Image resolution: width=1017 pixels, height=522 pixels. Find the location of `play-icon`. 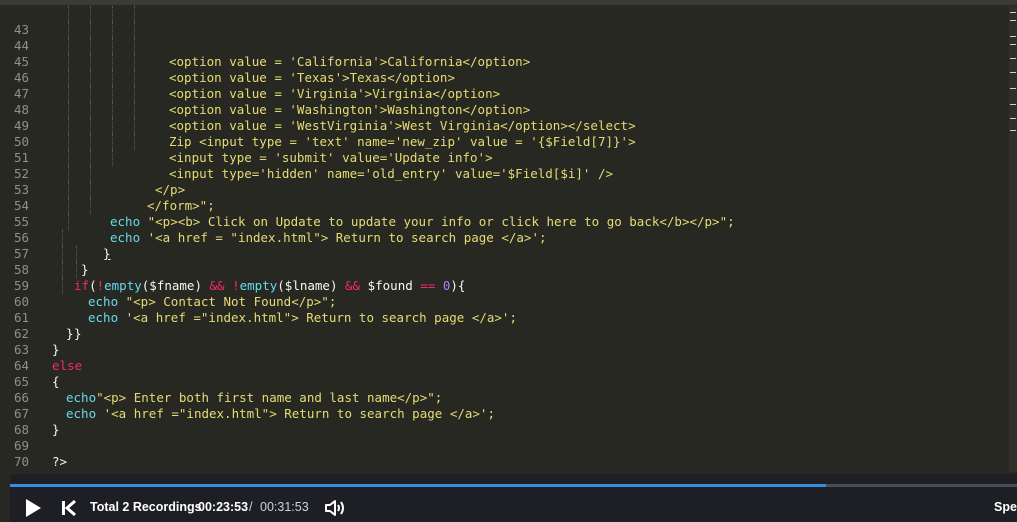

play-icon is located at coordinates (33, 508).